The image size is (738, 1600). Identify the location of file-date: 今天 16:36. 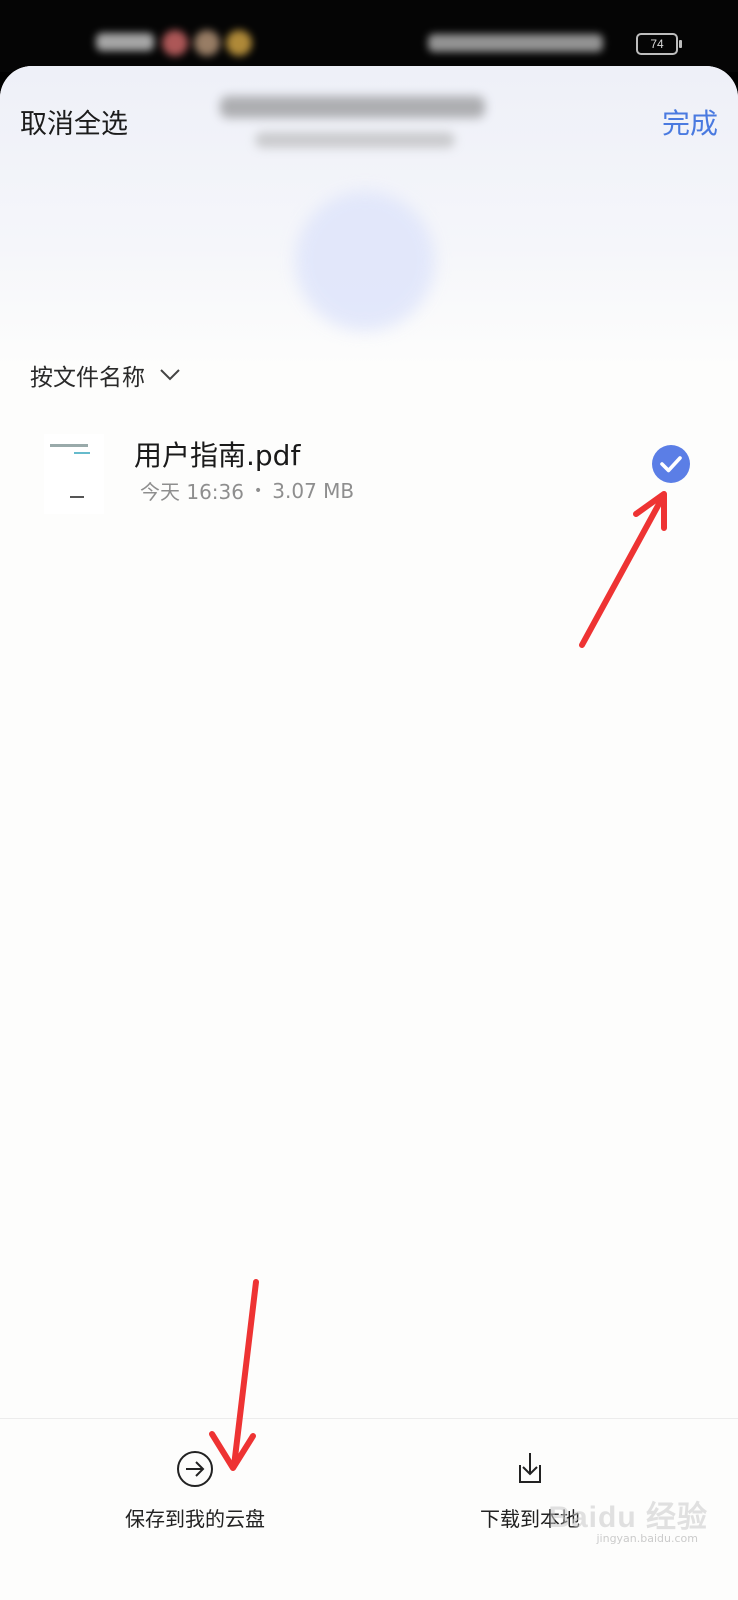
(192, 492).